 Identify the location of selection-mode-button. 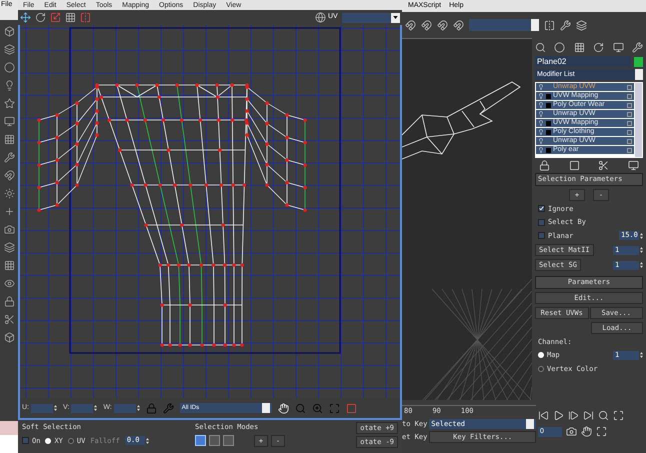
(200, 440).